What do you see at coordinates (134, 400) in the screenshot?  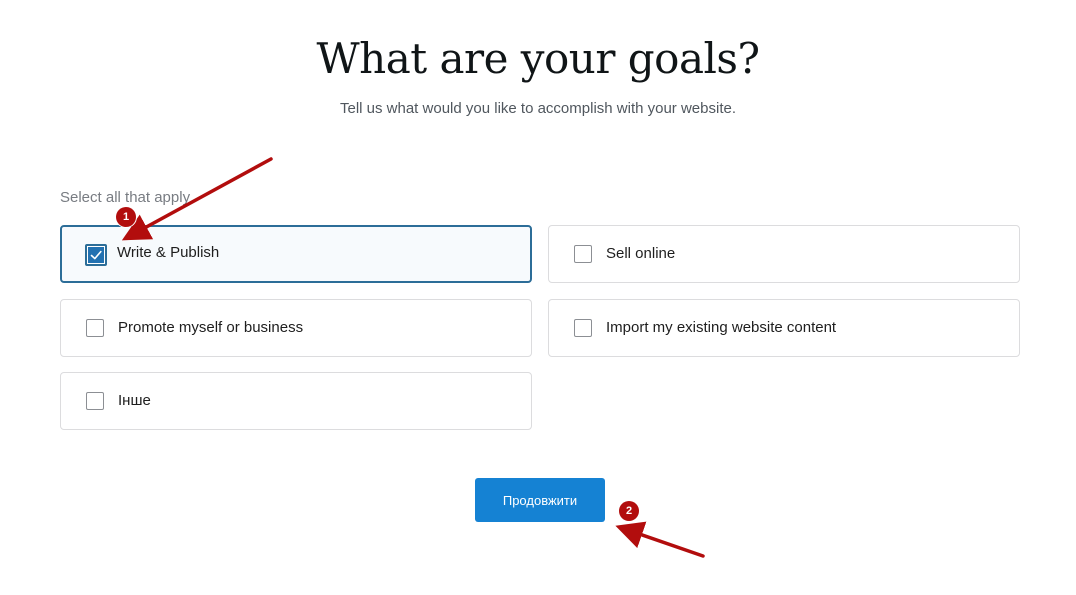 I see `goal-option-label: Інше` at bounding box center [134, 400].